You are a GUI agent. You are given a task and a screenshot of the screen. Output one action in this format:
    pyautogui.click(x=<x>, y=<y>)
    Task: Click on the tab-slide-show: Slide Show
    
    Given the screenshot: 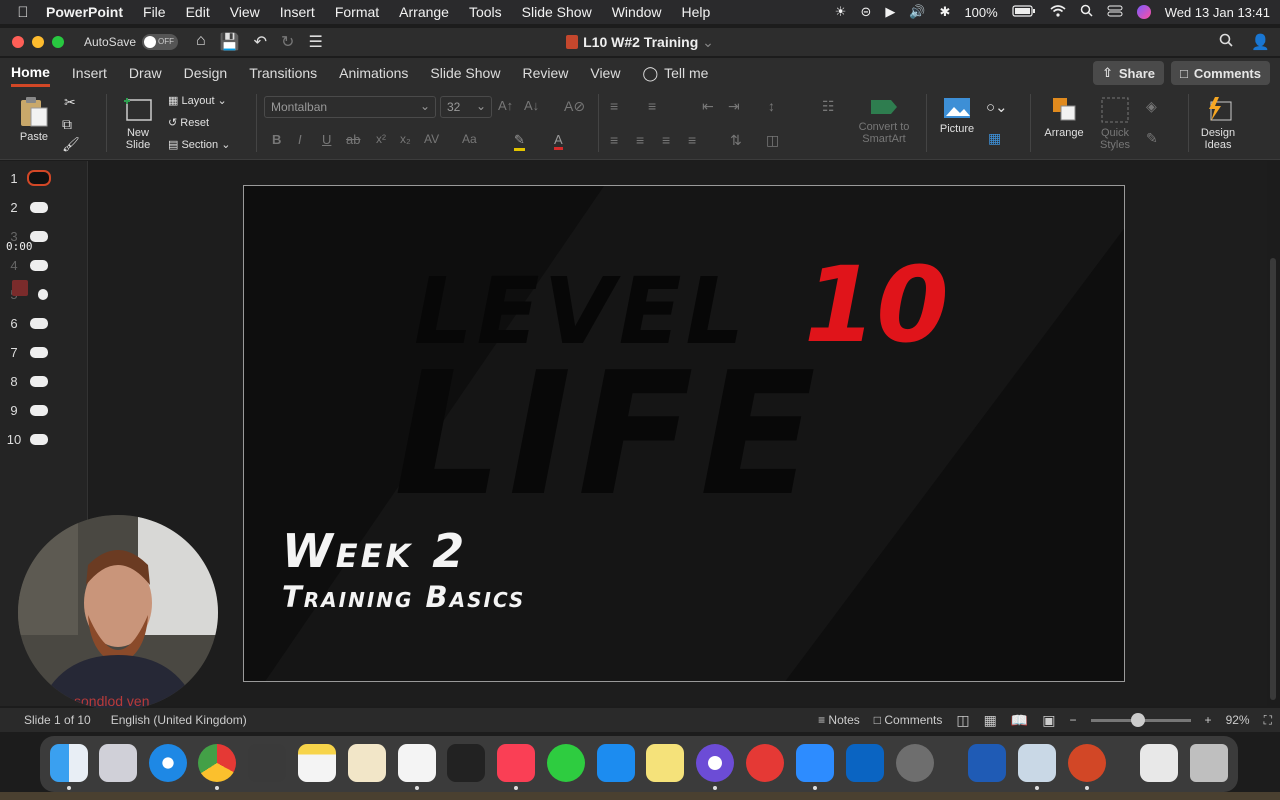 What is the action you would take?
    pyautogui.click(x=465, y=73)
    